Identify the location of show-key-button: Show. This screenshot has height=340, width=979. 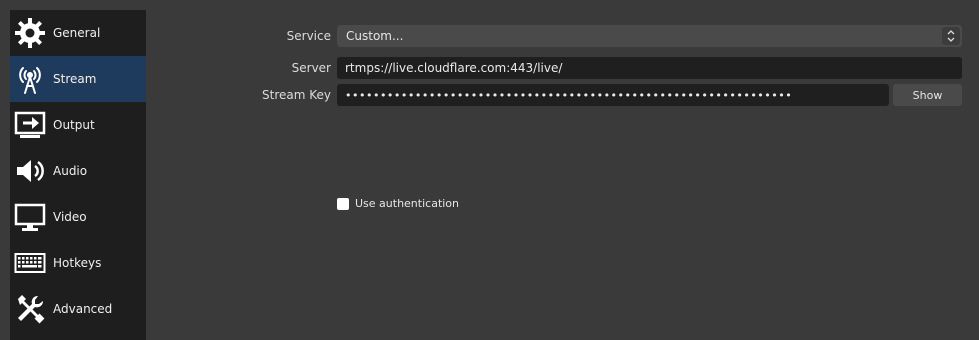
(927, 95).